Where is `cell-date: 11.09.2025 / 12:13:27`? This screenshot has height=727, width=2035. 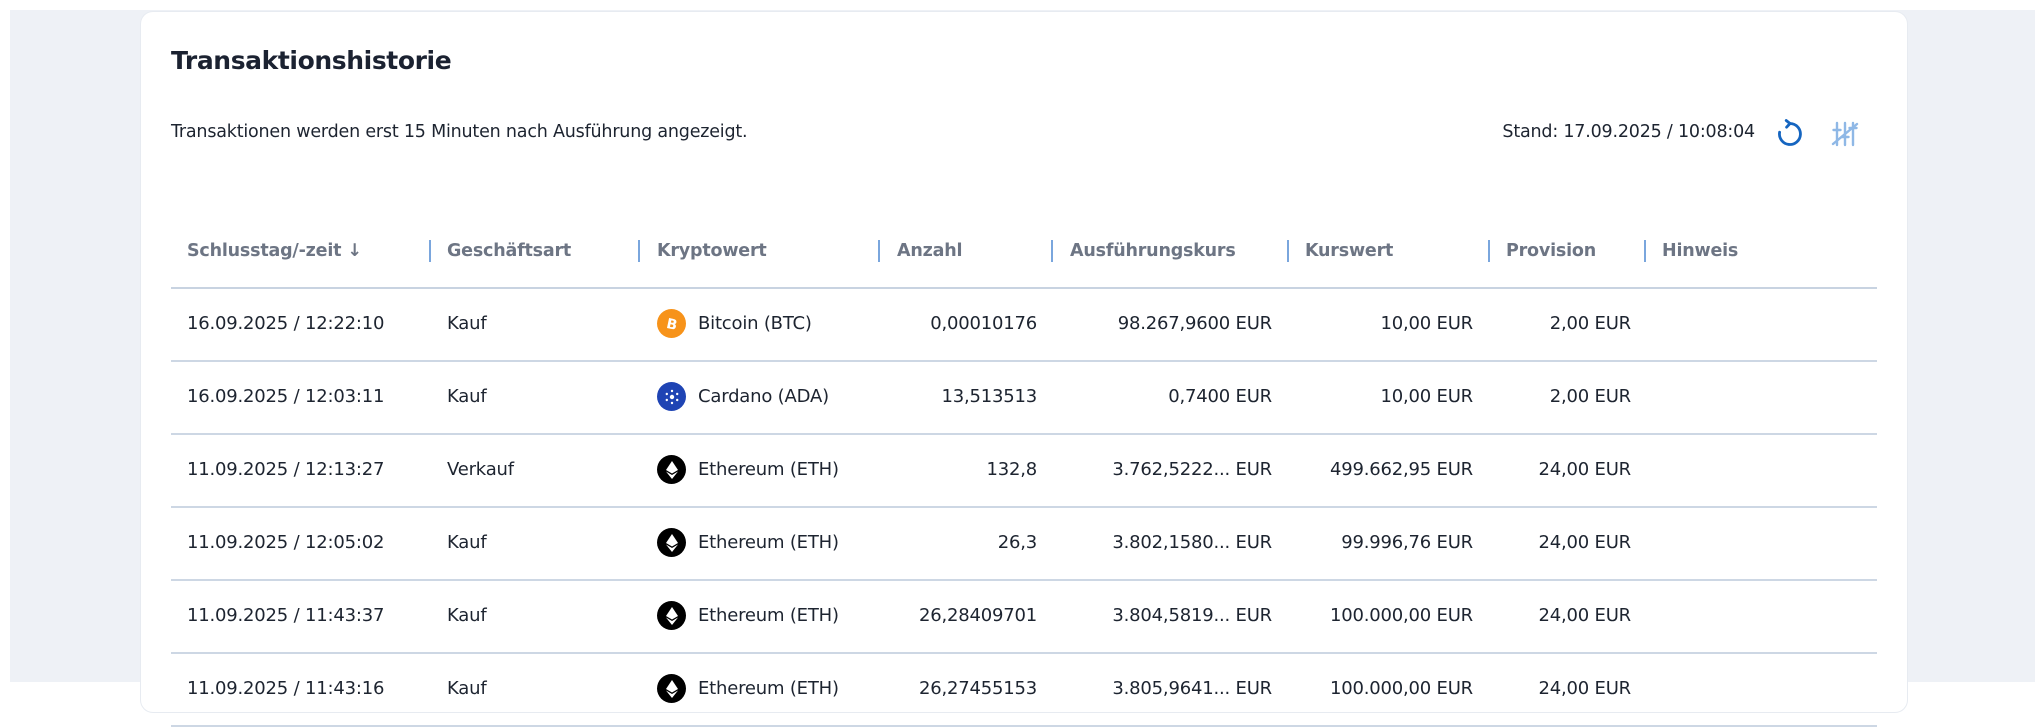 cell-date: 11.09.2025 / 12:13:27 is located at coordinates (286, 469).